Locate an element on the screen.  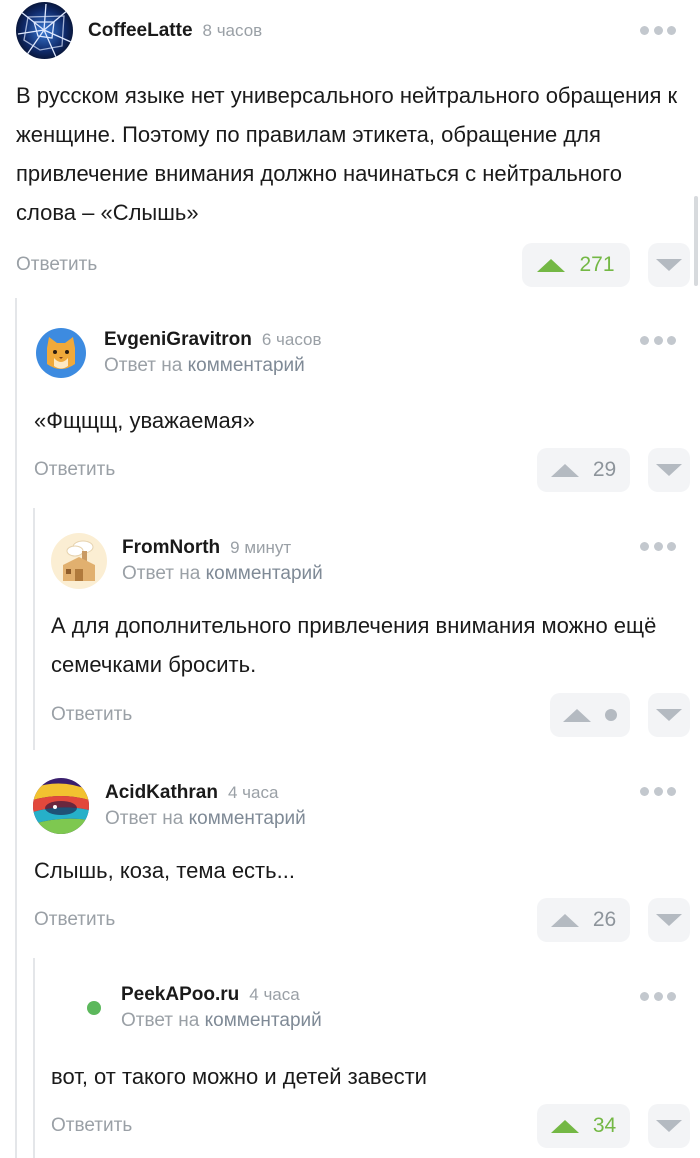
comment-score: 271 is located at coordinates (597, 264).